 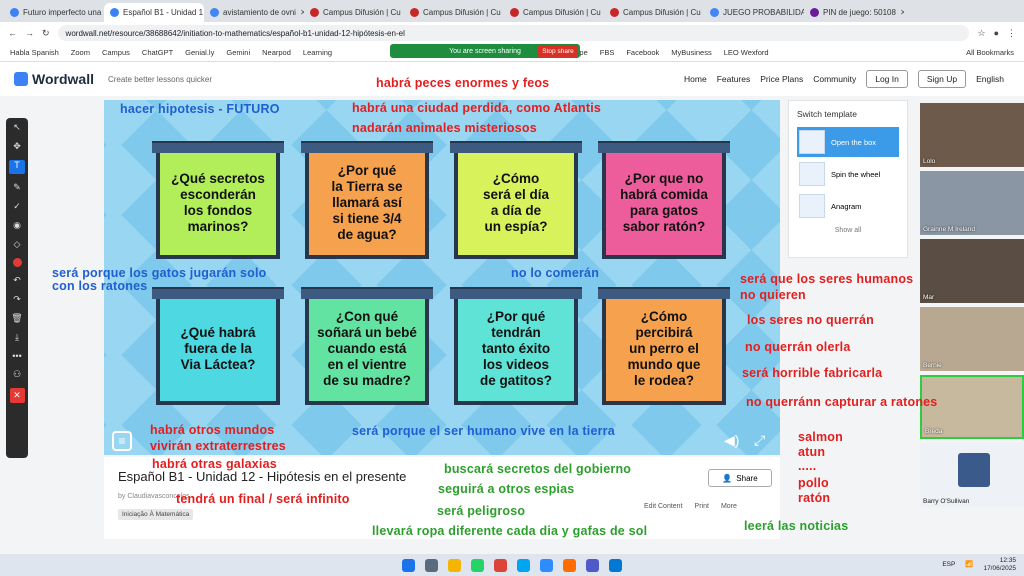 What do you see at coordinates (254, 12) in the screenshot?
I see `browser-tab: avistamiento de ovni ✕` at bounding box center [254, 12].